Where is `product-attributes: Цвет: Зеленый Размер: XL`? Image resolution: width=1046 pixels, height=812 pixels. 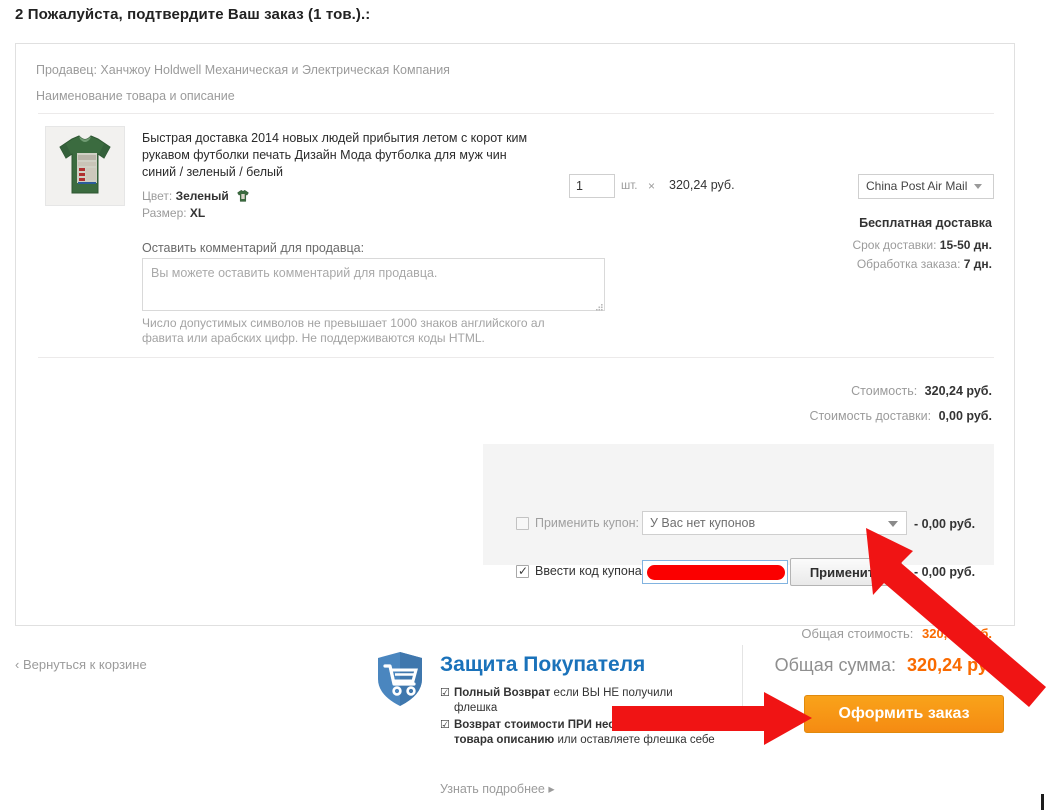
product-attributes: Цвет: Зеленый Размер: XL is located at coordinates (196, 205).